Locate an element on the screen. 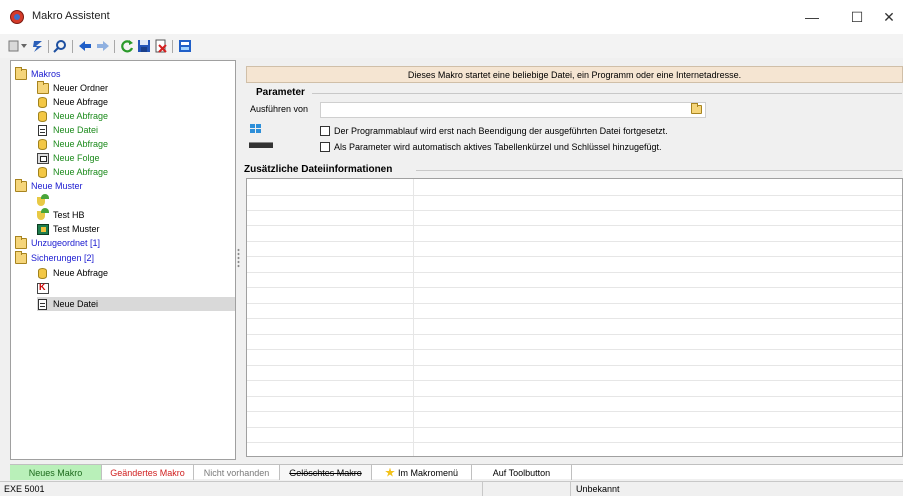  console-bar is located at coordinates (261, 145).